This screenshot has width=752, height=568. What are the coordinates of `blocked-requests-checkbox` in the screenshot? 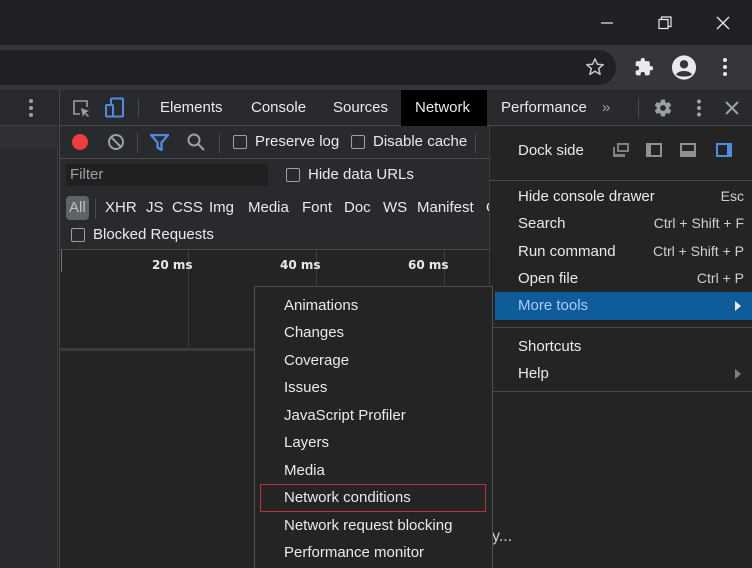 It's located at (78, 235).